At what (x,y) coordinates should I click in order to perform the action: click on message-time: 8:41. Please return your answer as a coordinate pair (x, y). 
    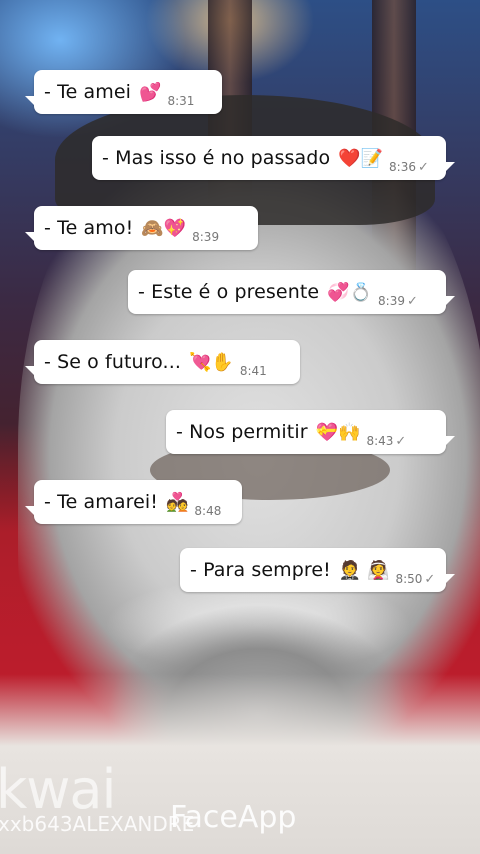
    Looking at the image, I should click on (253, 371).